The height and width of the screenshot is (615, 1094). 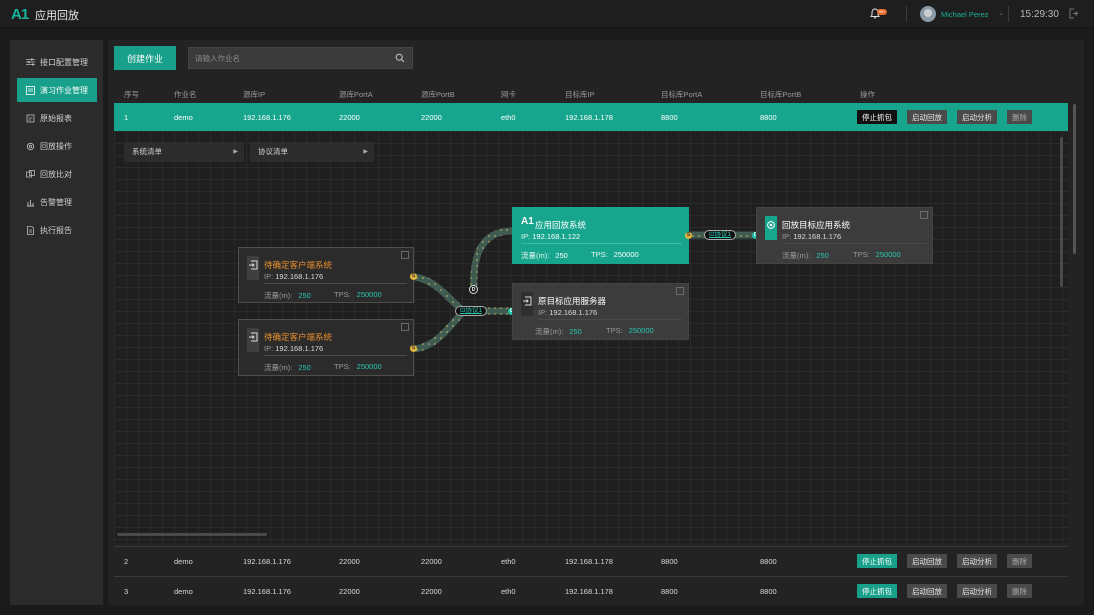 What do you see at coordinates (867, 94) in the screenshot?
I see `column-header: 操作` at bounding box center [867, 94].